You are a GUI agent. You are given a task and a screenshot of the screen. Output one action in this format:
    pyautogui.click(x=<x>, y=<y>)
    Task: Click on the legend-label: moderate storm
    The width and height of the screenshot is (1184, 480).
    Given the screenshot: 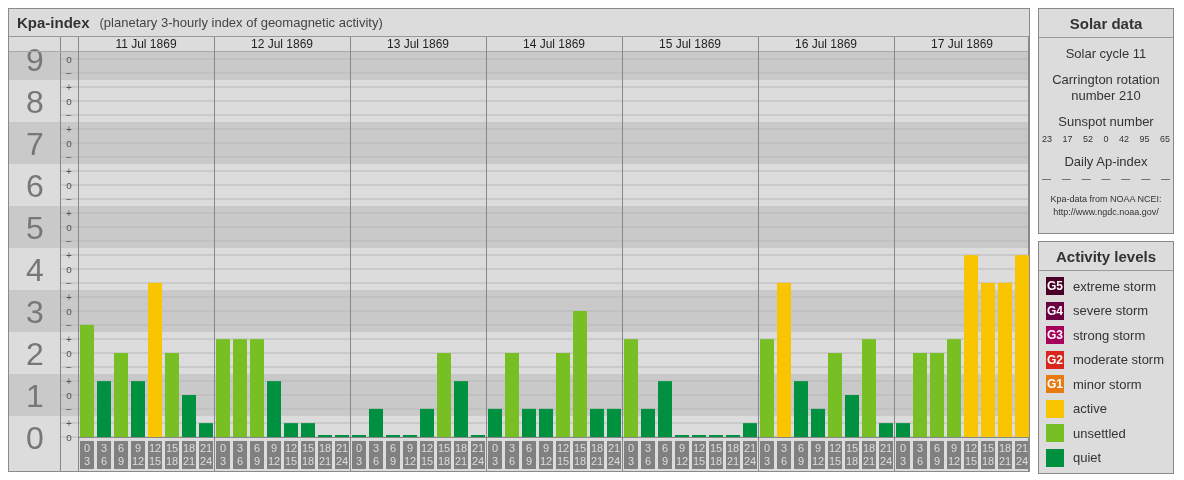 What is the action you would take?
    pyautogui.click(x=1119, y=359)
    